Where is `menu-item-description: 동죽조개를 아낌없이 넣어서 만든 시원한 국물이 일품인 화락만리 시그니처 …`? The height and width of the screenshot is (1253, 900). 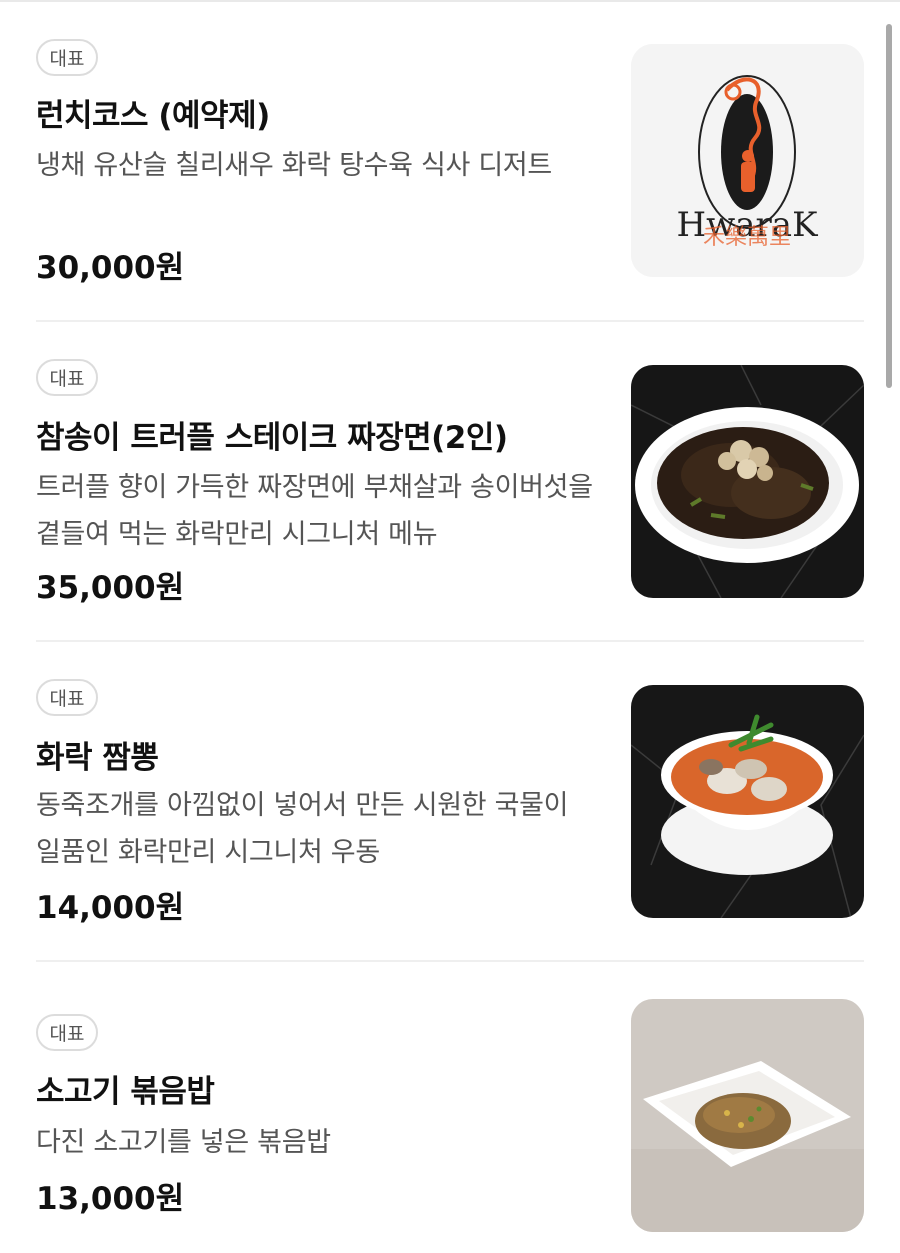
menu-item-description: 동죽조개를 아낌없이 넣어서 만든 시원한 국물이 일품인 화락만리 시그니처 … is located at coordinates (302, 829).